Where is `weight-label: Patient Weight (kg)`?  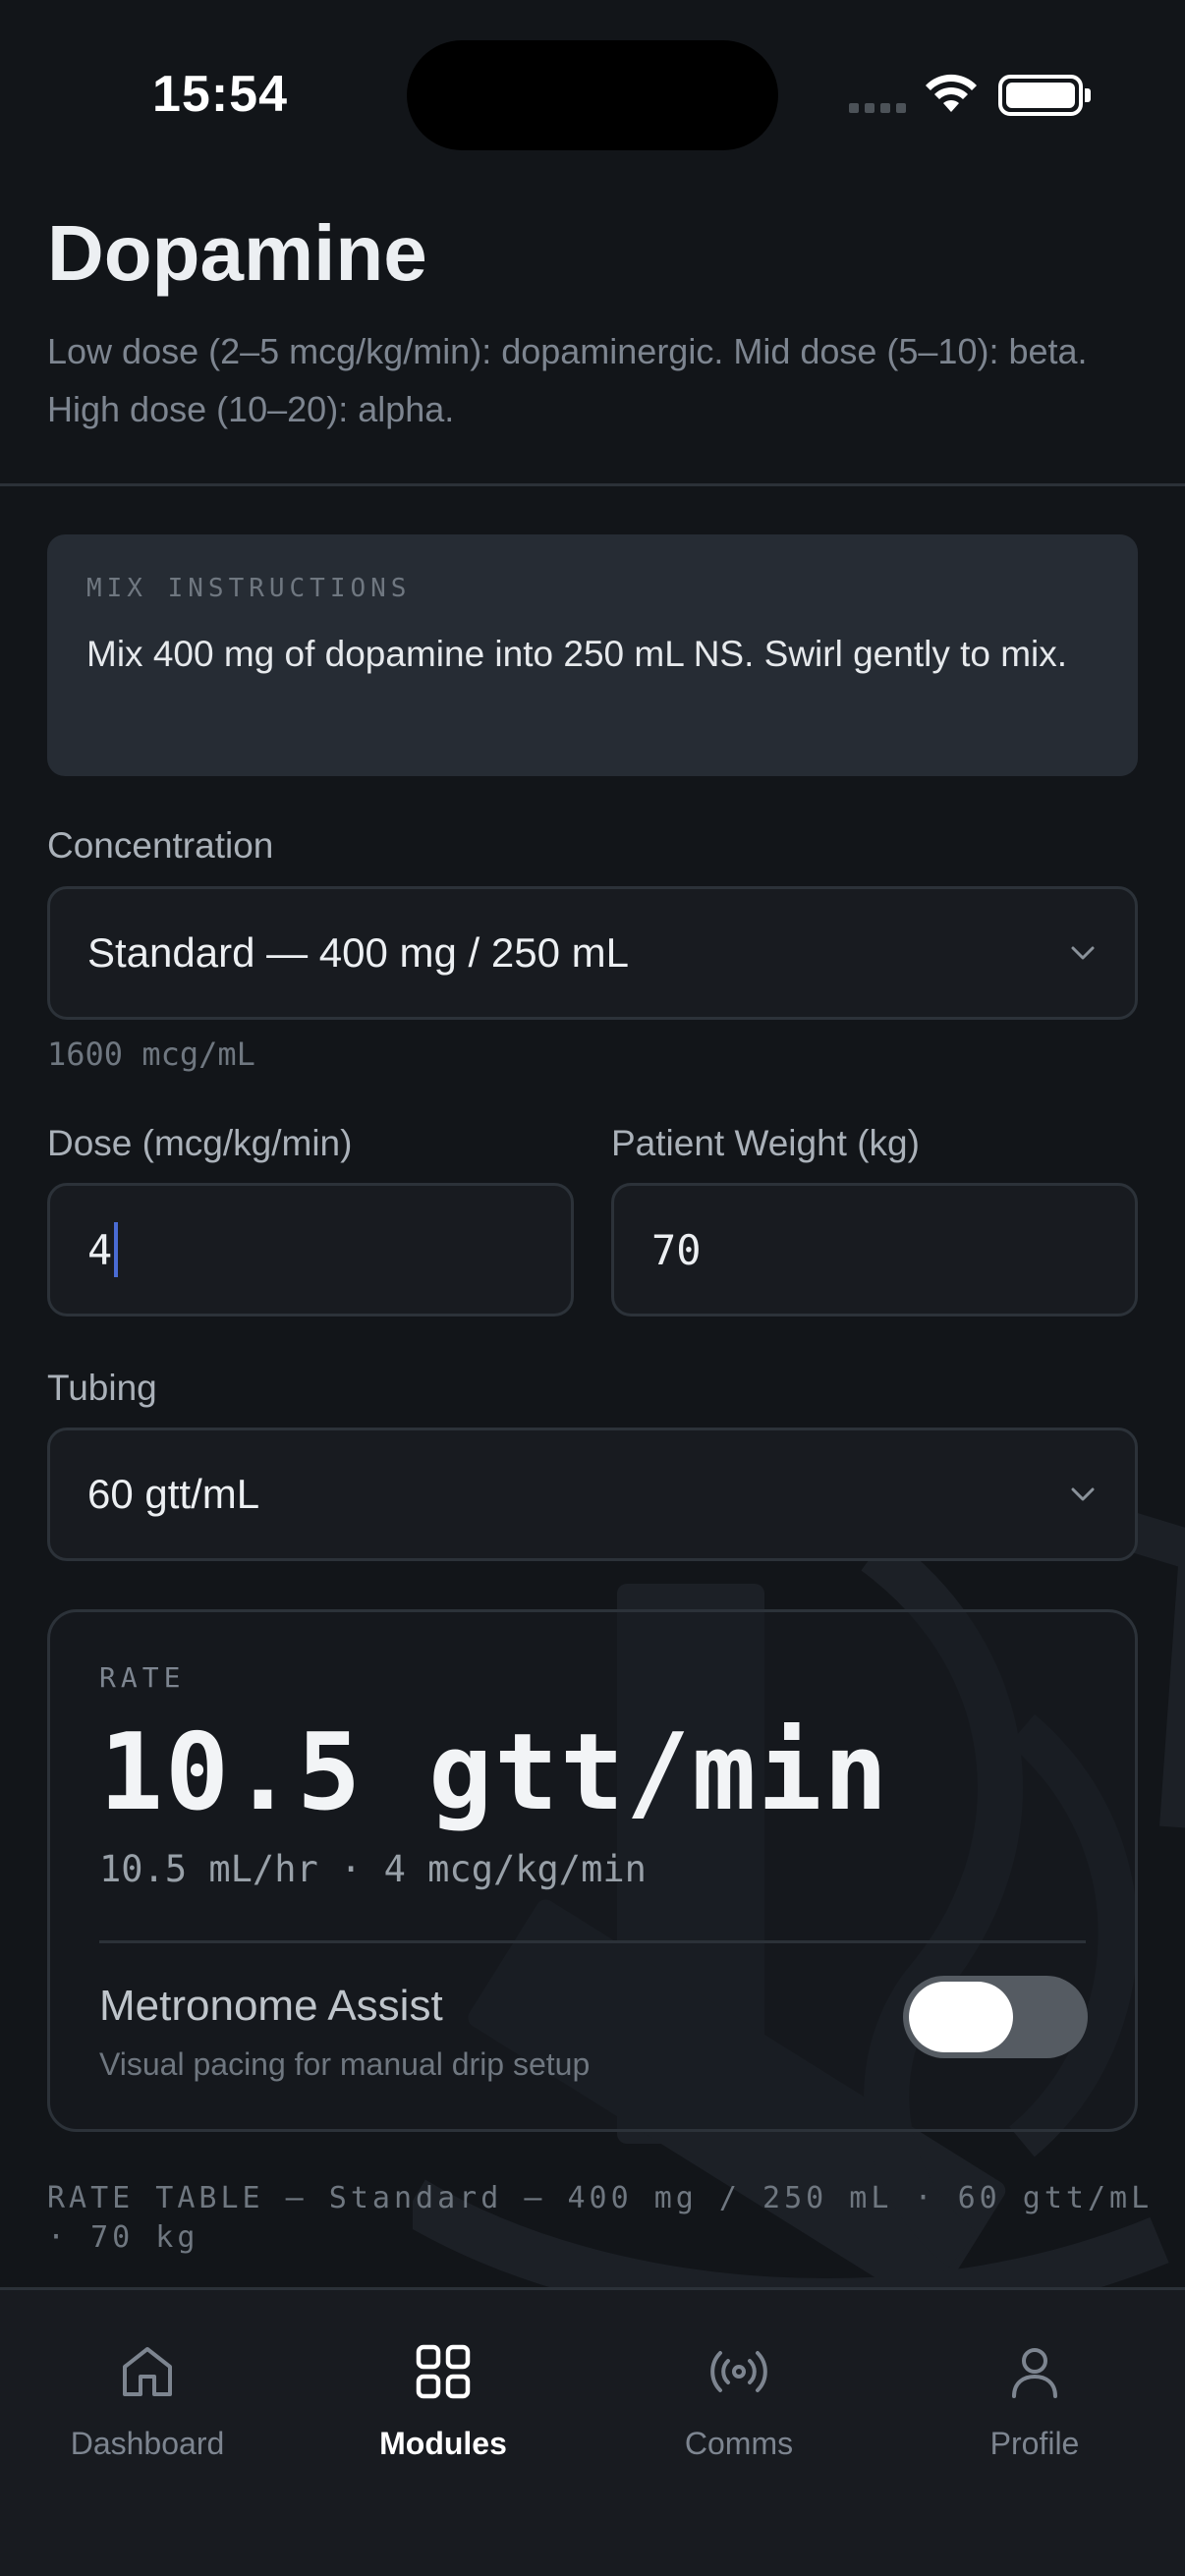 weight-label: Patient Weight (kg) is located at coordinates (766, 1143).